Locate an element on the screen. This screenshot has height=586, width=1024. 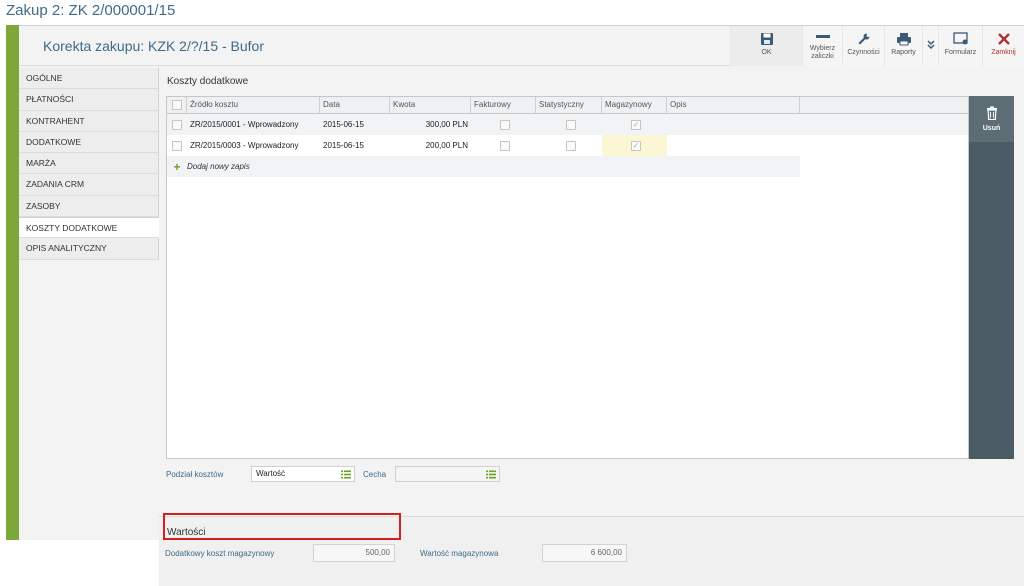
cost-split-row: Podział kosztów Wartość Cecha is located at coordinates (333, 474).